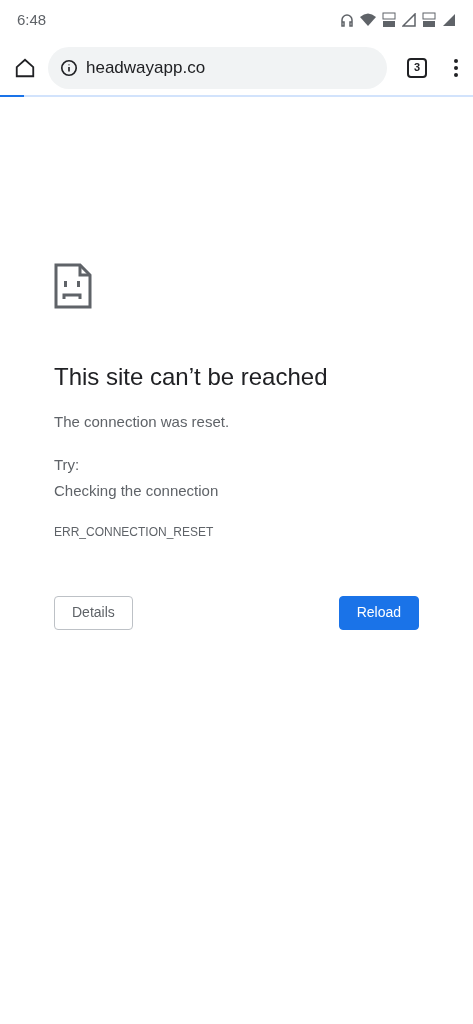  What do you see at coordinates (378, 612) in the screenshot?
I see `reload-button: Reload` at bounding box center [378, 612].